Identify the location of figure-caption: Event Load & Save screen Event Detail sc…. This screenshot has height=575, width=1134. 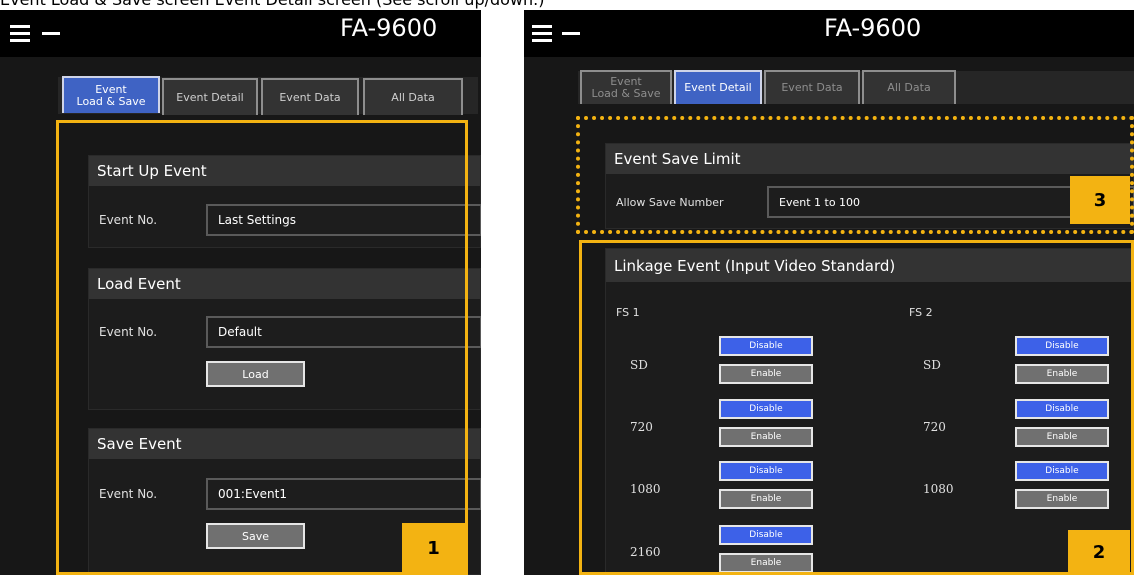
(567, 5).